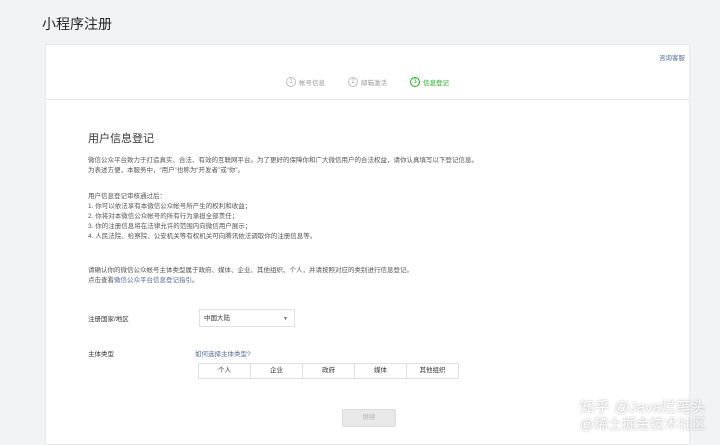 This screenshot has height=445, width=720. I want to click on type-option-enterprise: 企业, so click(277, 371).